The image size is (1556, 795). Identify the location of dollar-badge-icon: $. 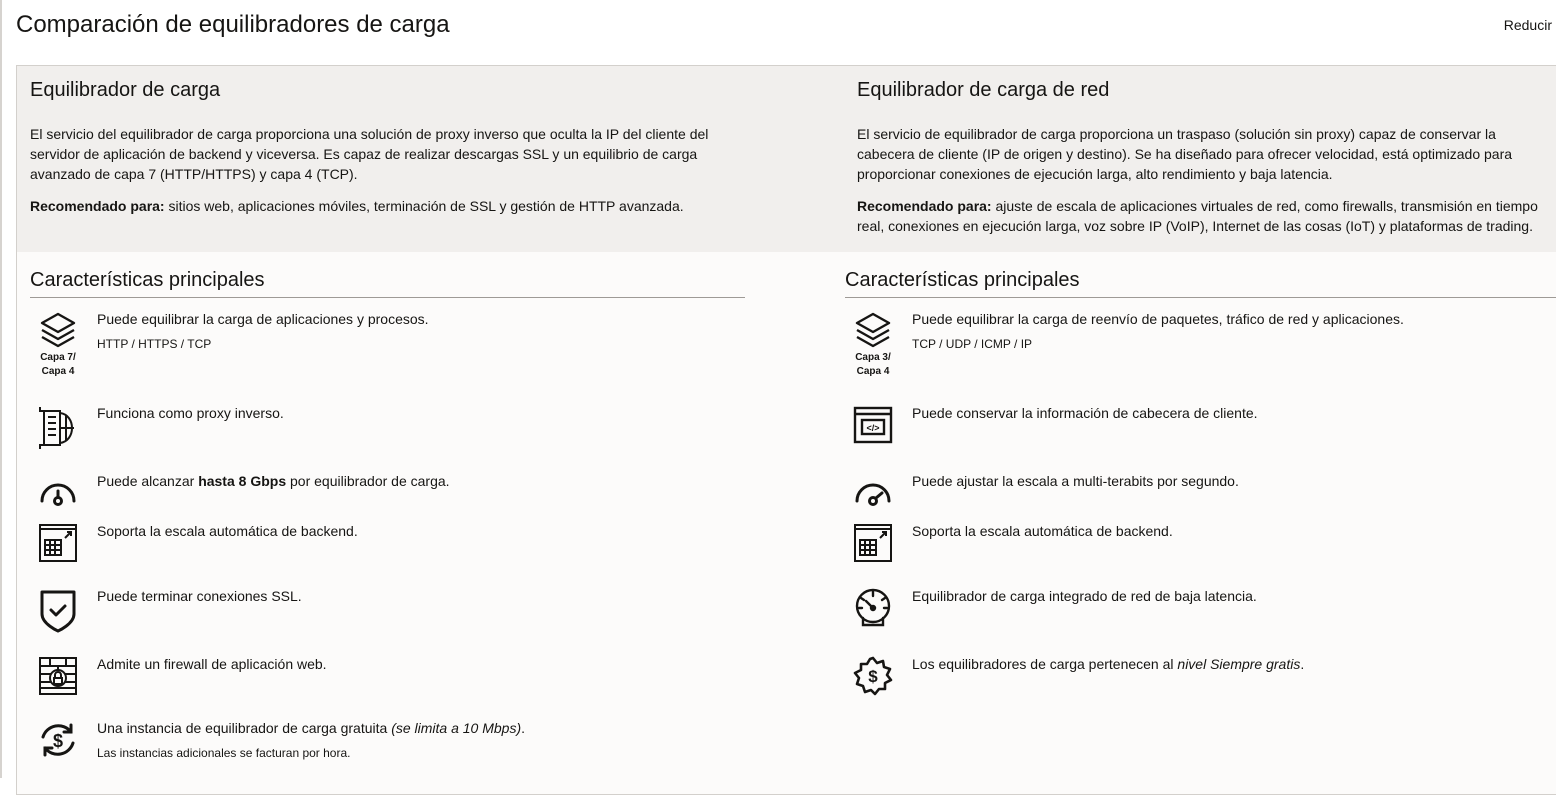
(873, 678).